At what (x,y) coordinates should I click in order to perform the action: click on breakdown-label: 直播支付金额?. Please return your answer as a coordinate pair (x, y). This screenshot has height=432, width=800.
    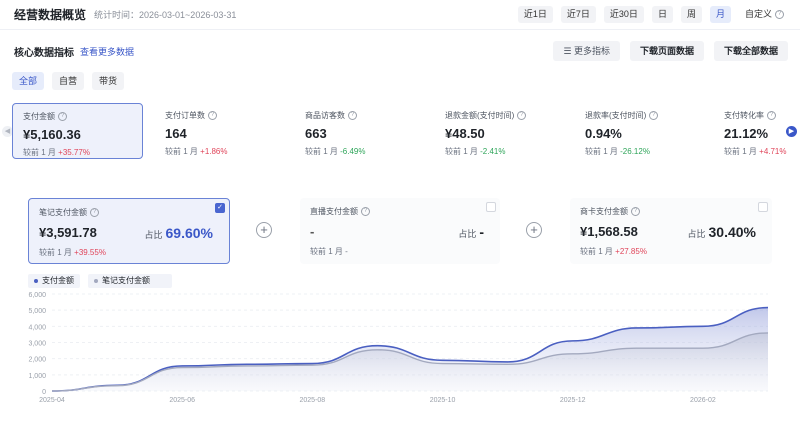
    Looking at the image, I should click on (400, 211).